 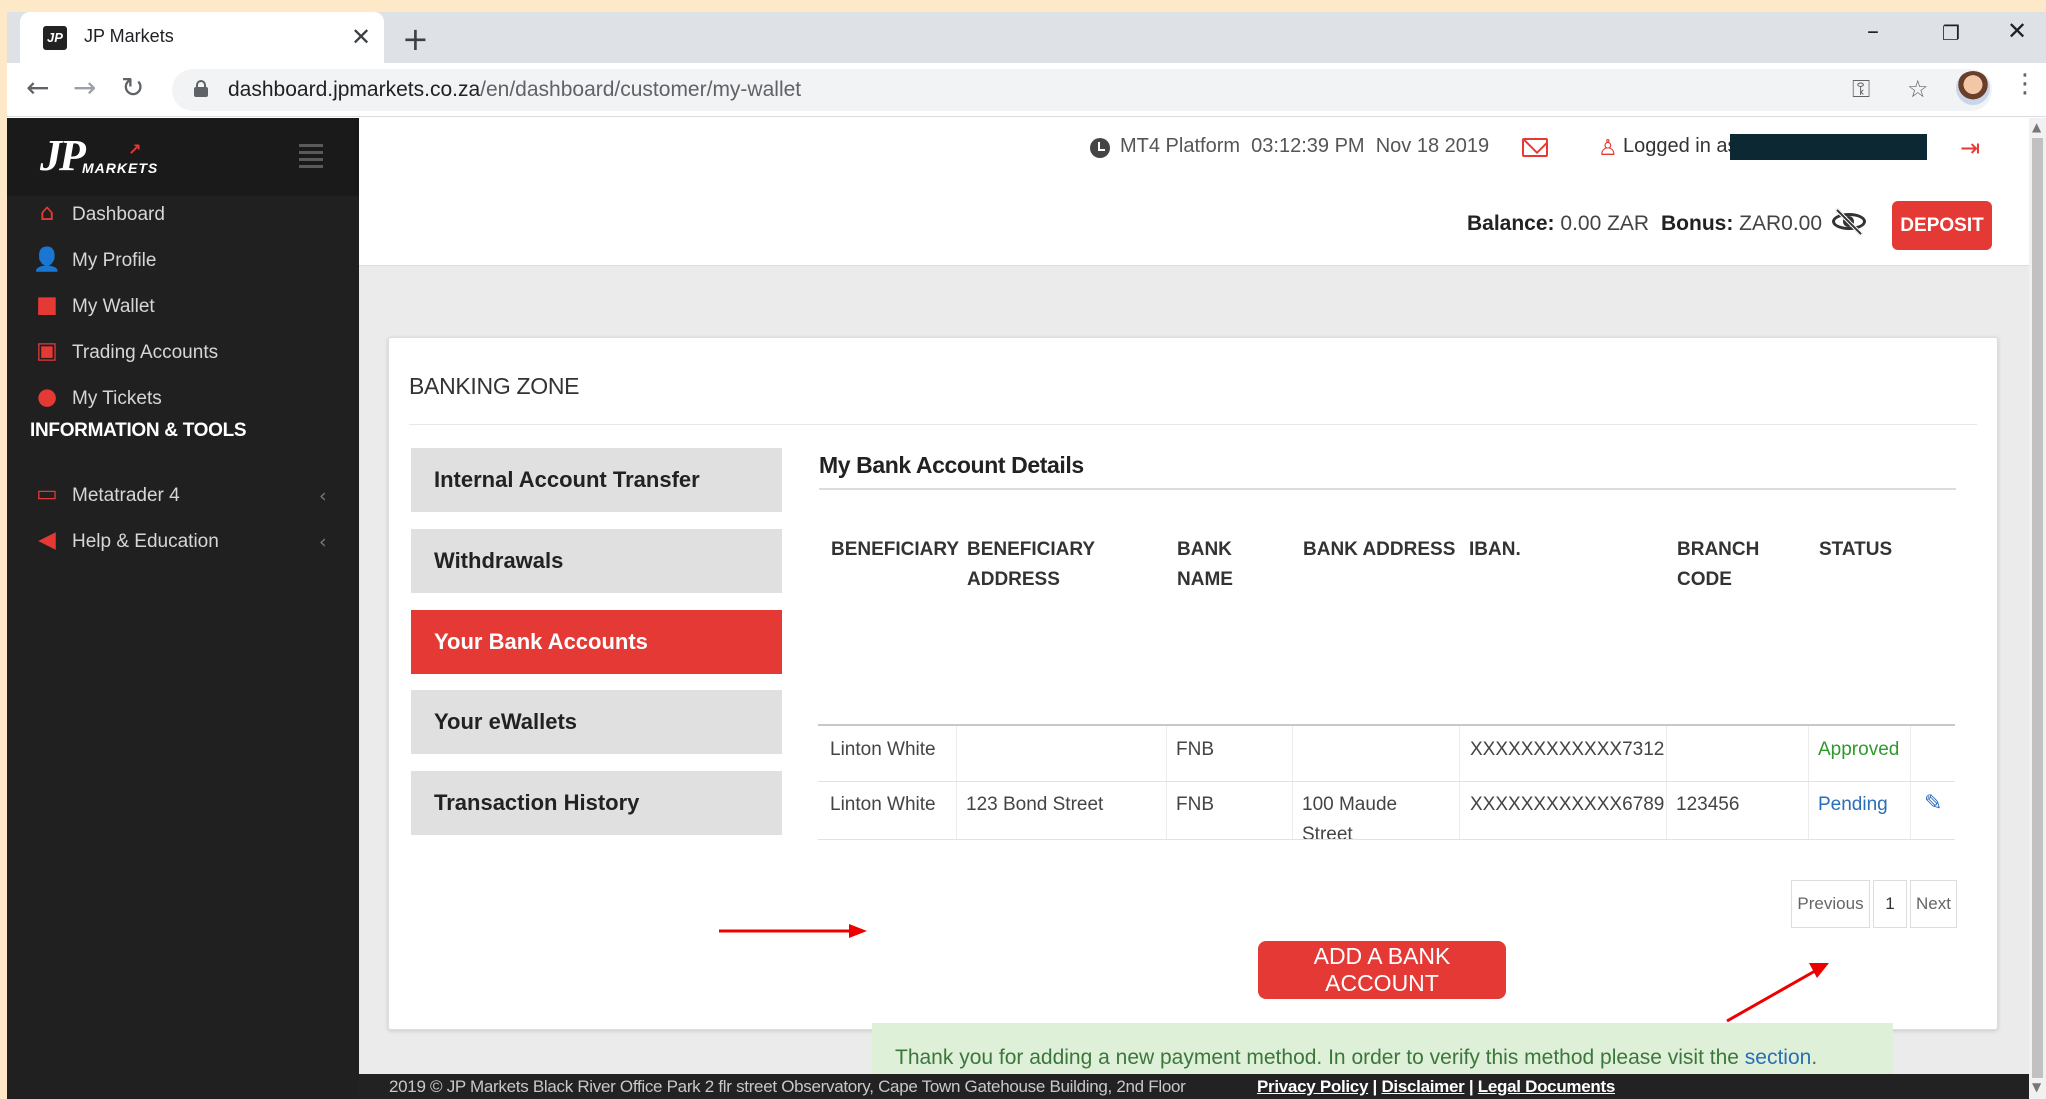 I want to click on folder-icon: ■, so click(x=47, y=305).